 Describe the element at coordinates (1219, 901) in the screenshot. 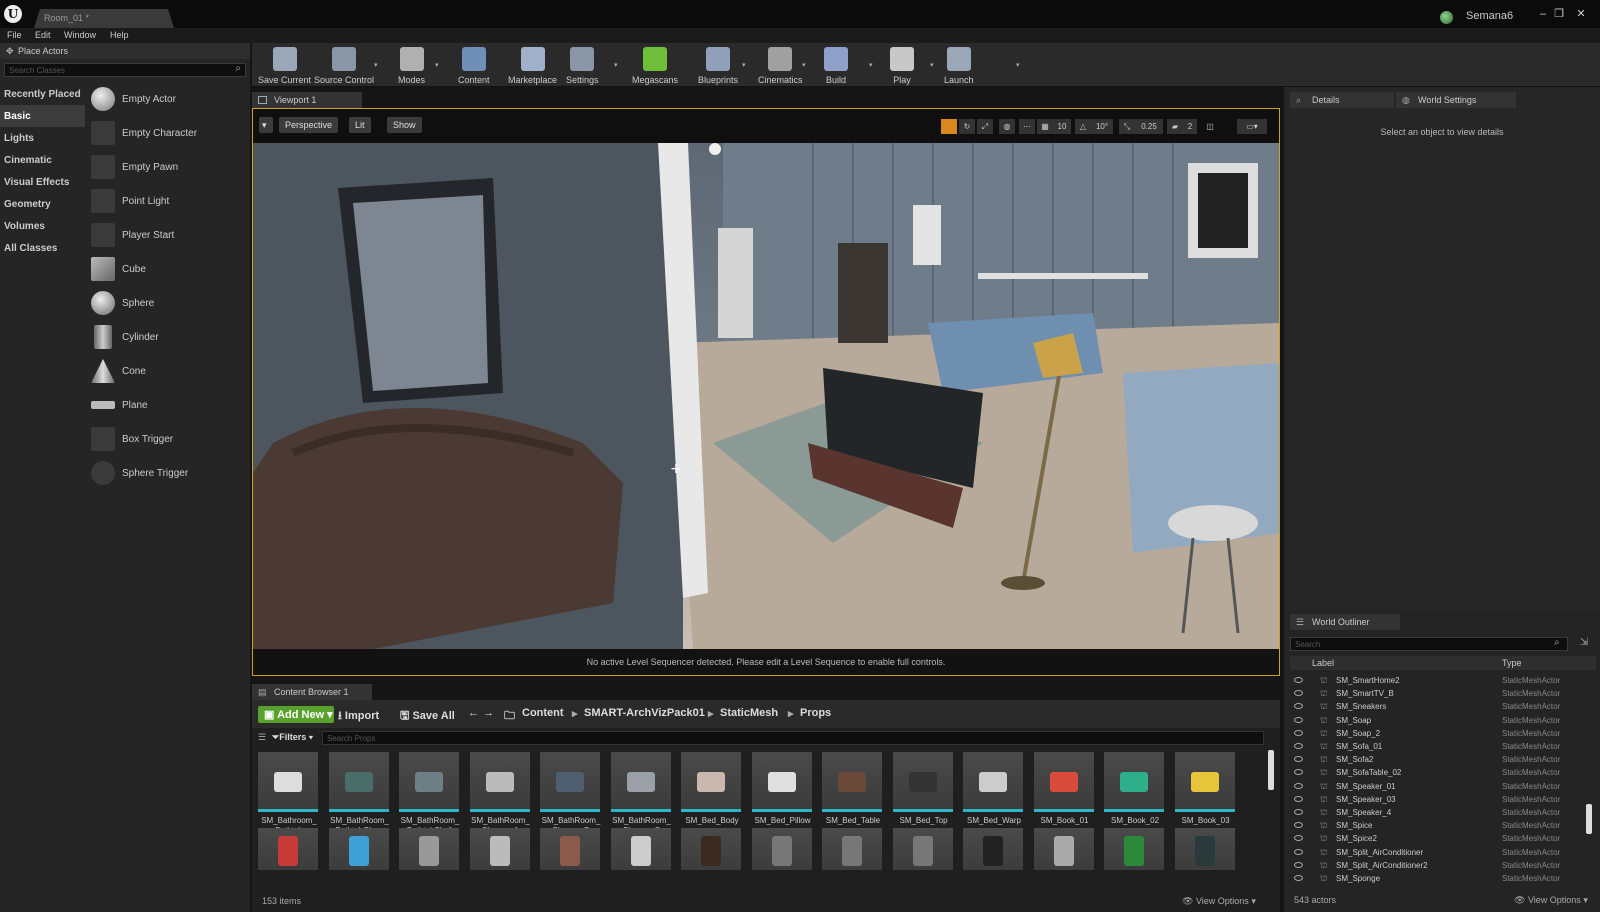

I see `content-view-options: 👁 View Options ▾` at that location.